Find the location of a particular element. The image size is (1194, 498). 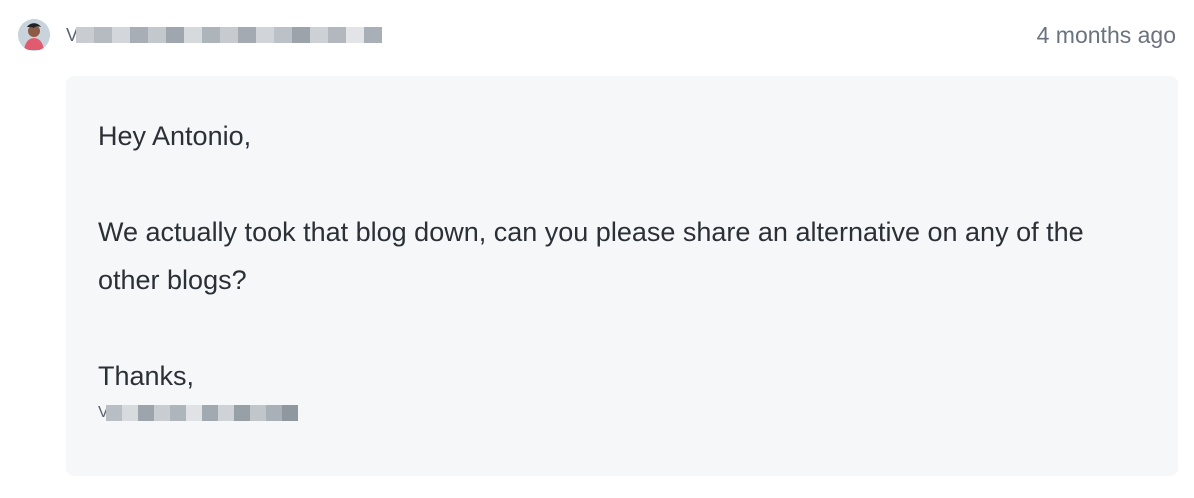

author-name-initial: V is located at coordinates (72, 35).